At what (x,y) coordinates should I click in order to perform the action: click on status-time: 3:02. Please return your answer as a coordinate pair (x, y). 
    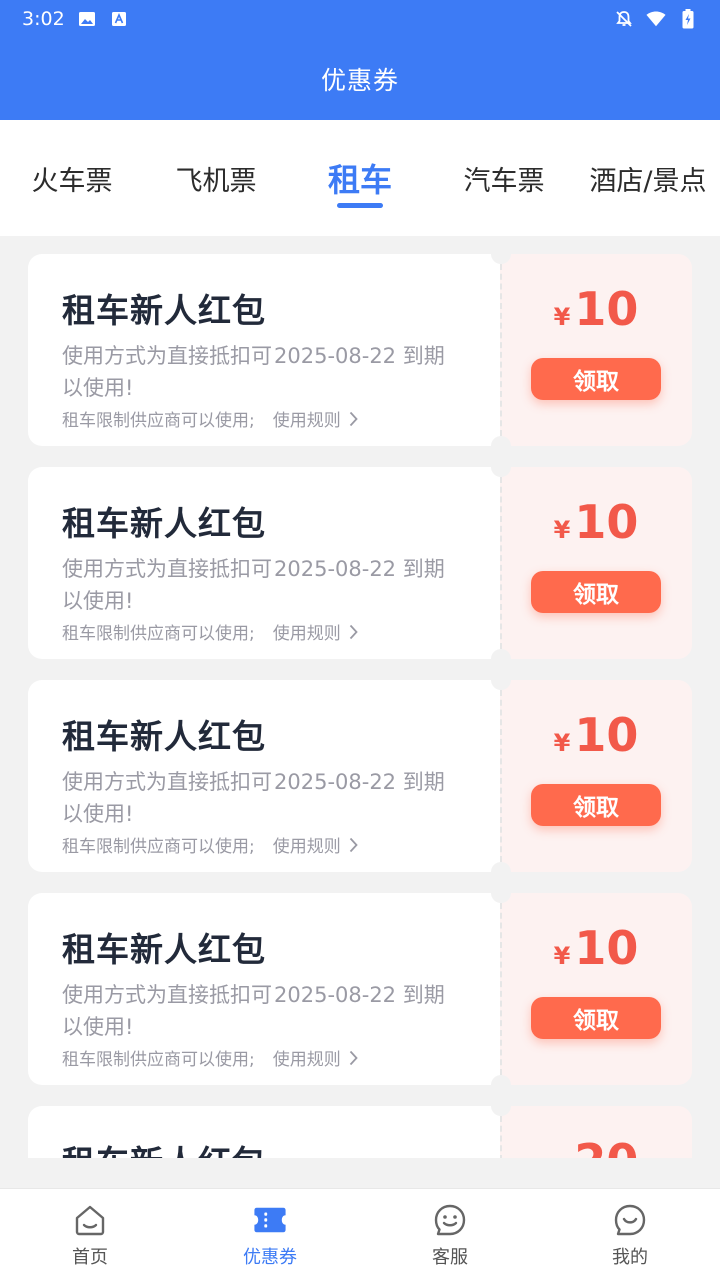
    Looking at the image, I should click on (43, 19).